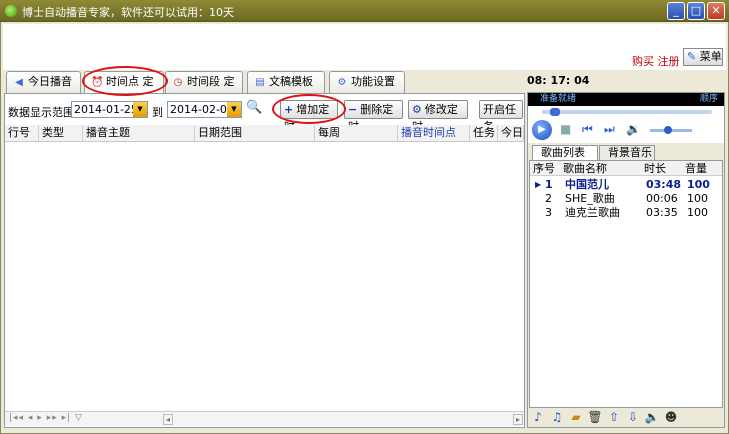 Image resolution: width=729 pixels, height=434 pixels. What do you see at coordinates (254, 107) in the screenshot?
I see `search-icon: 🔍` at bounding box center [254, 107].